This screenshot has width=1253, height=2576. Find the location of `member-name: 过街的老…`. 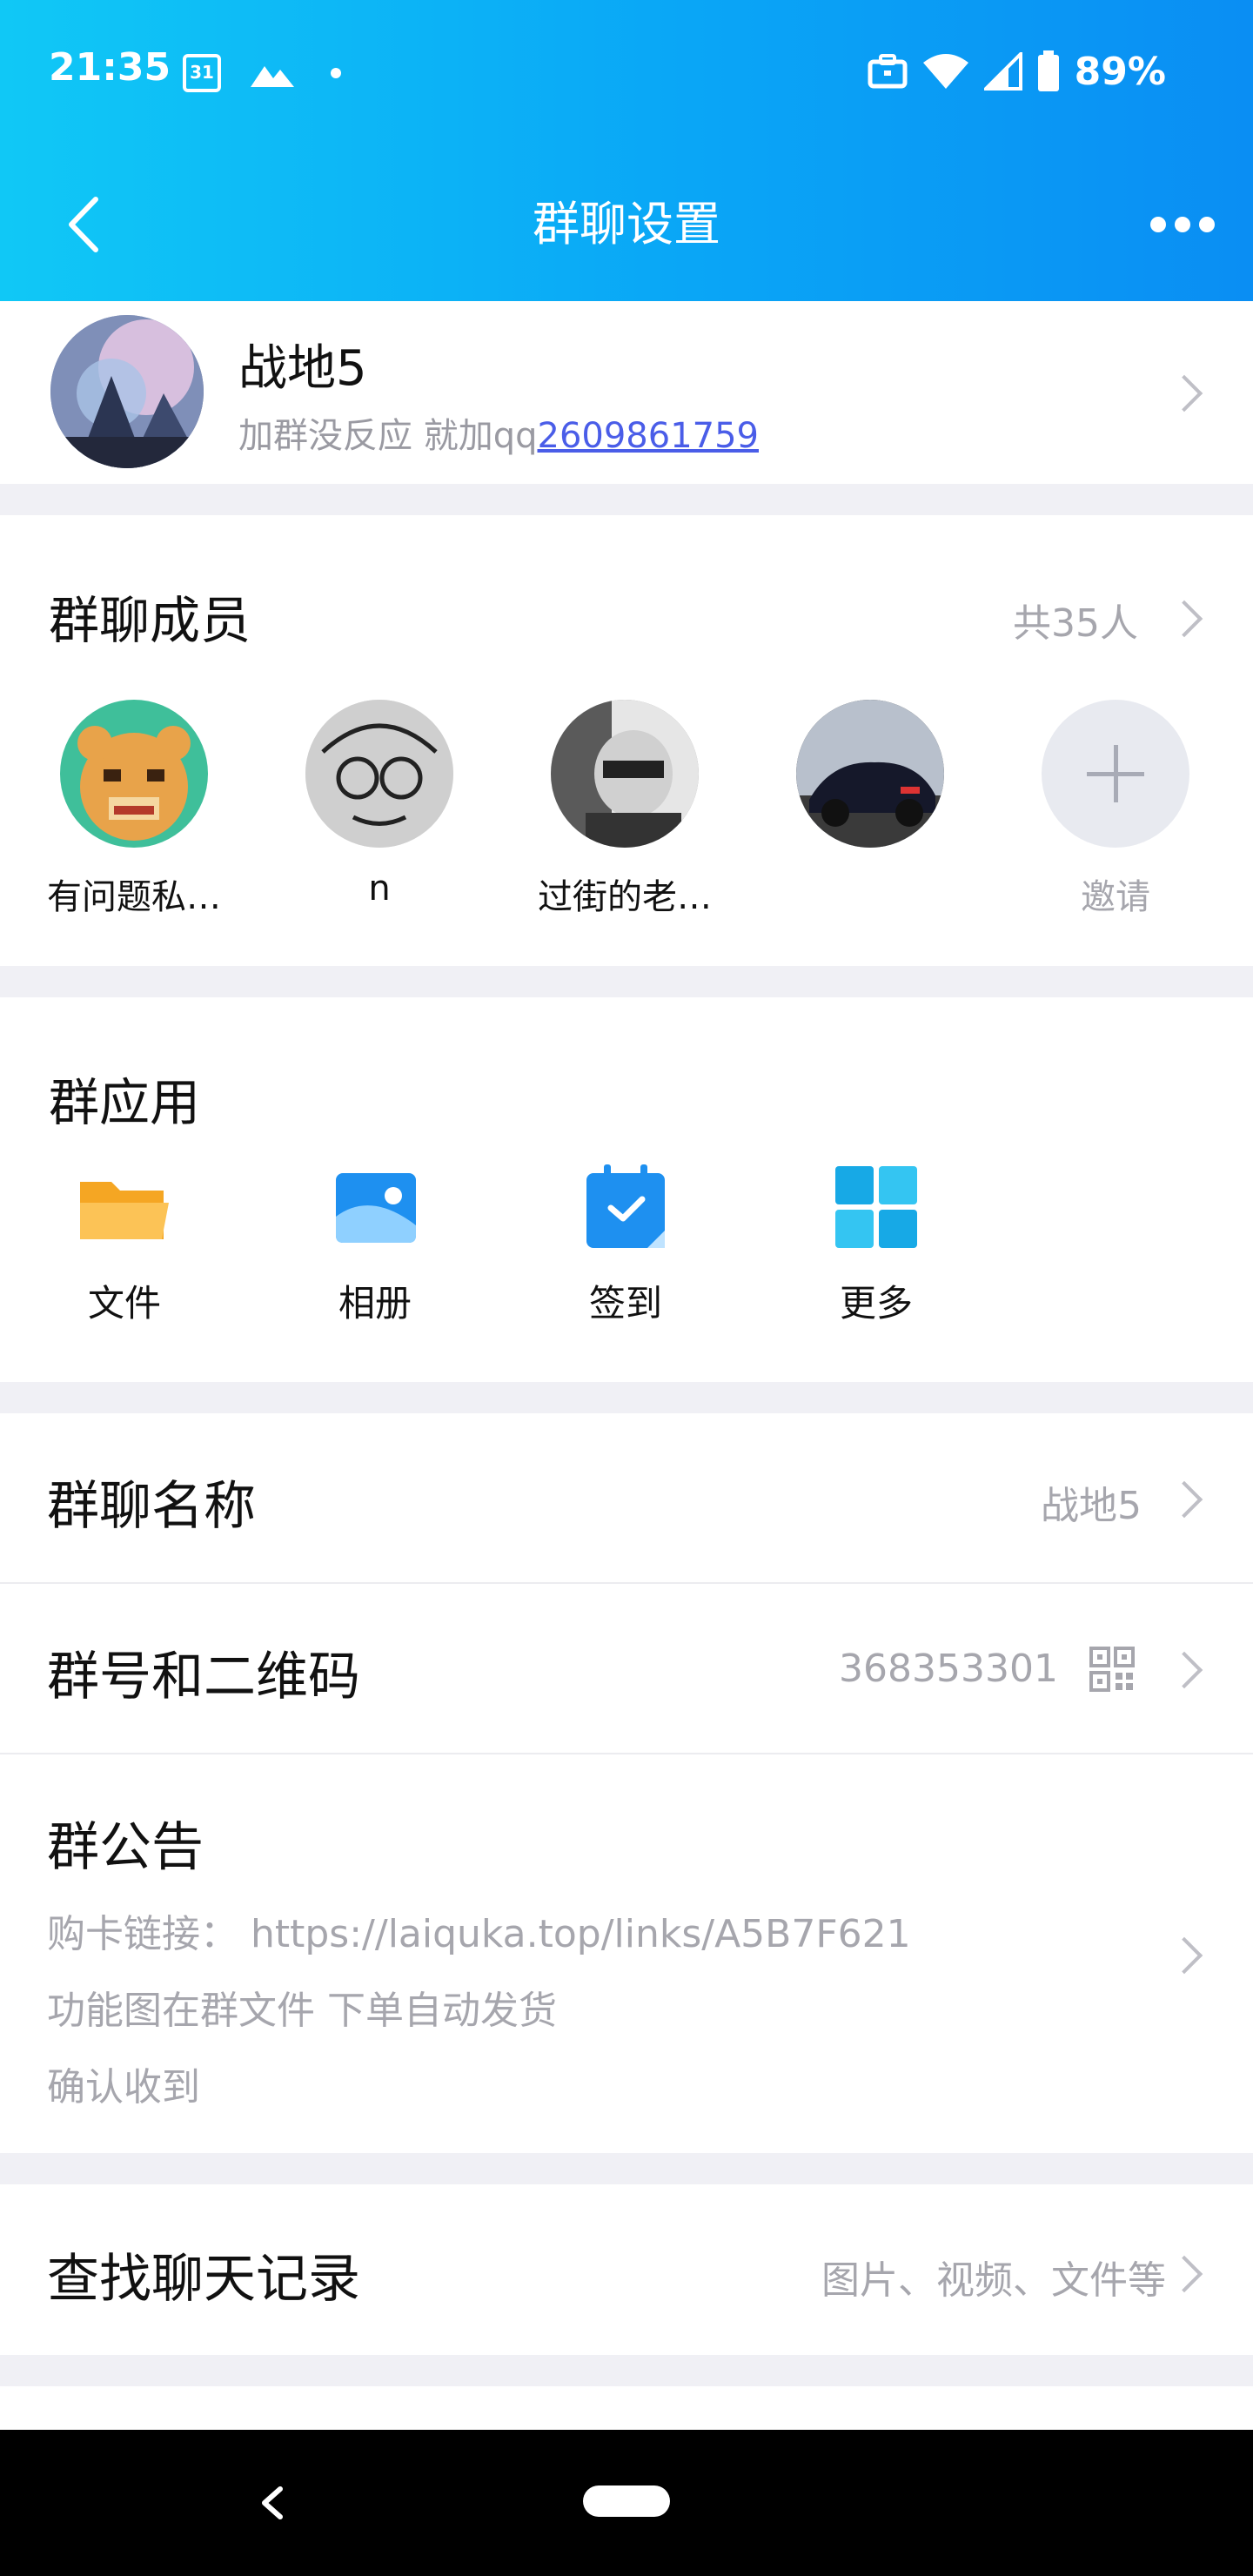

member-name: 过街的老… is located at coordinates (625, 897).